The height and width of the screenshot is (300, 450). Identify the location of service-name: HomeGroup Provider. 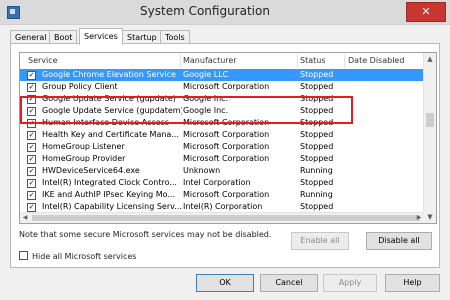
(84, 158).